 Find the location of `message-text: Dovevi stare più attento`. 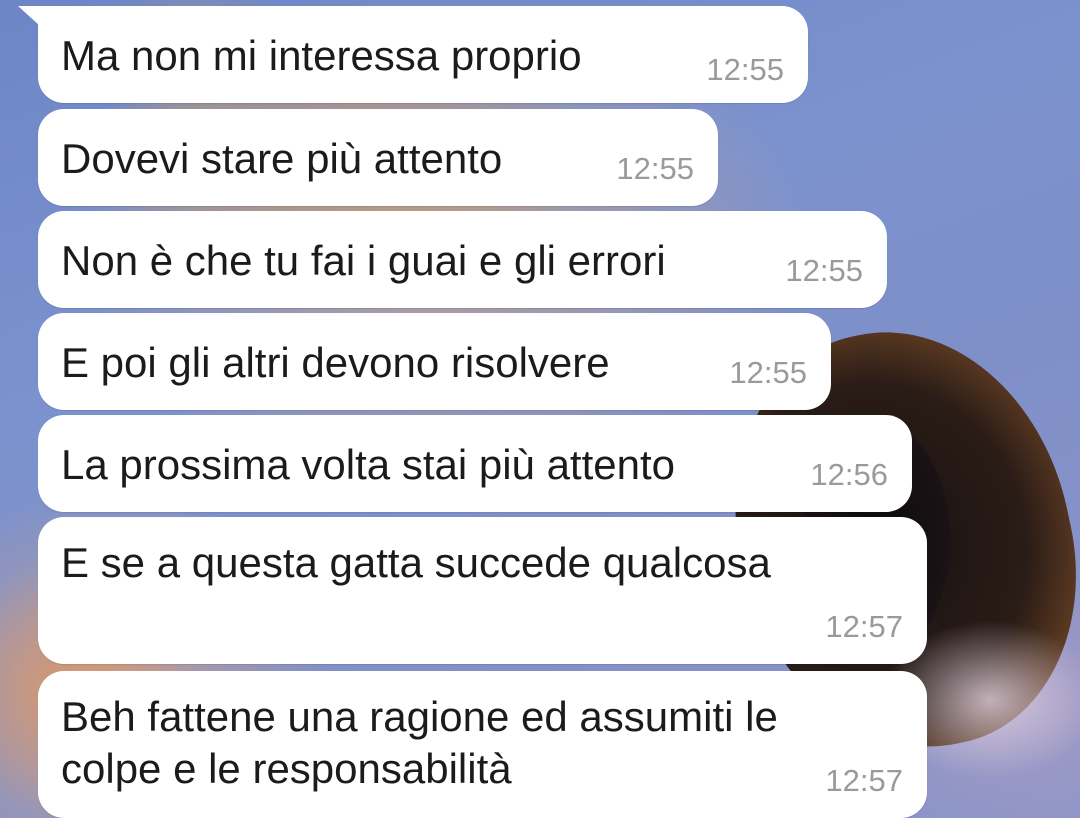

message-text: Dovevi stare più attento is located at coordinates (282, 158).